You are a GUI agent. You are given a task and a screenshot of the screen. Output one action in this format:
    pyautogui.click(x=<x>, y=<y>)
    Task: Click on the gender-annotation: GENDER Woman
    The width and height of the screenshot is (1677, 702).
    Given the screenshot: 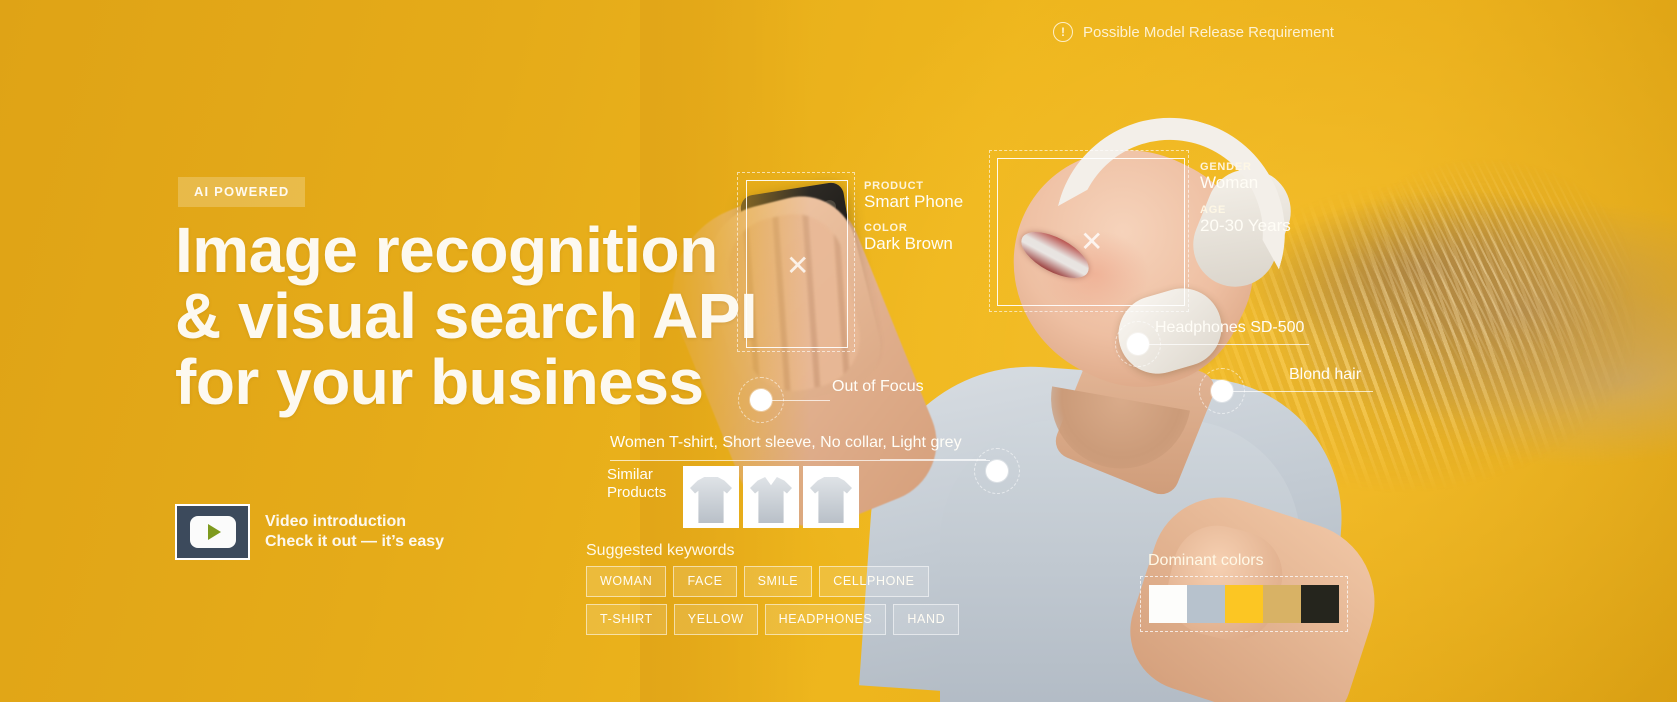 What is the action you would take?
    pyautogui.click(x=1229, y=177)
    